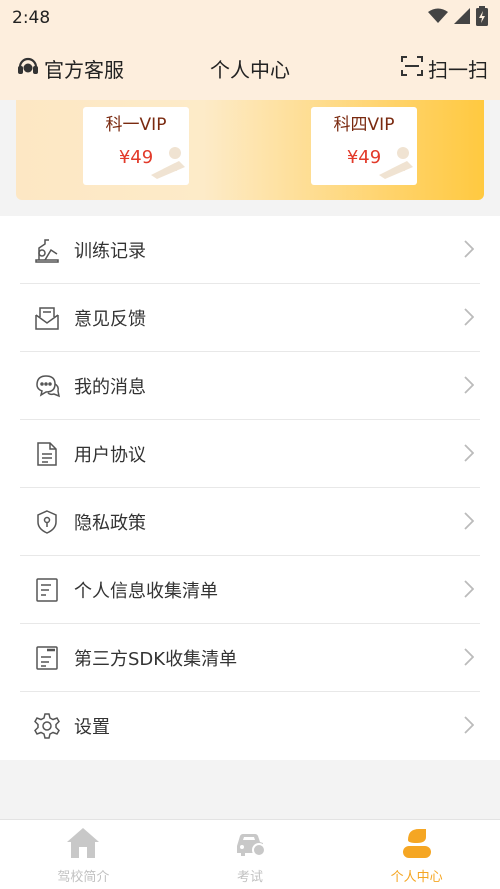  What do you see at coordinates (92, 727) in the screenshot?
I see `menu-item-label: 设置` at bounding box center [92, 727].